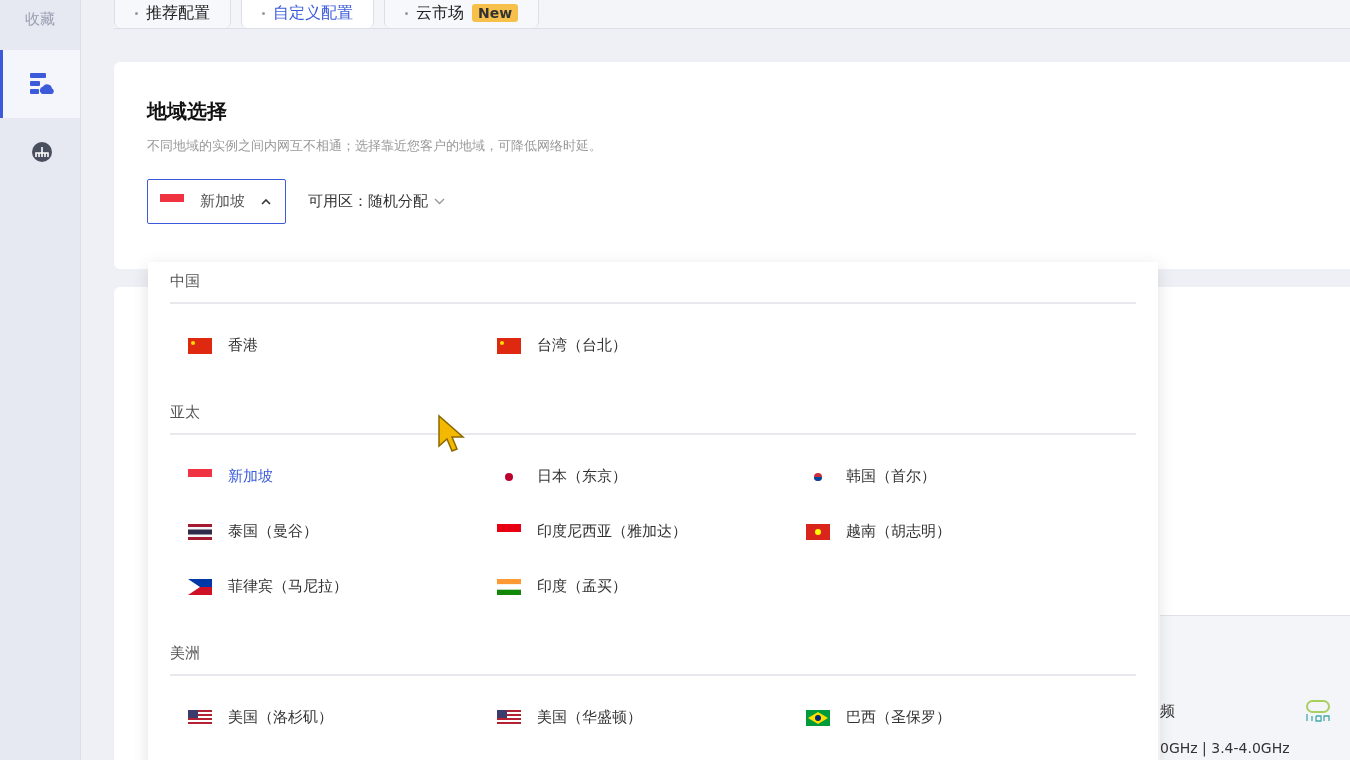 The image size is (1350, 760). Describe the element at coordinates (439, 201) in the screenshot. I see `chevron-down-icon` at that location.